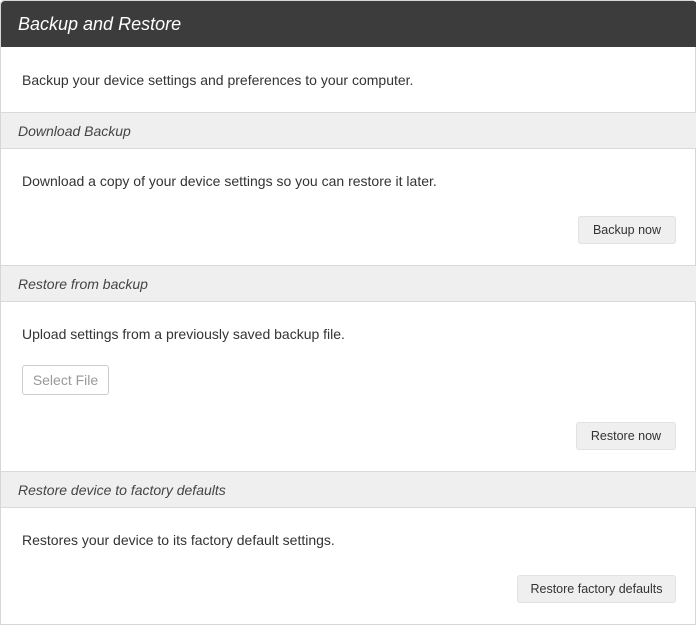  What do you see at coordinates (65, 380) in the screenshot?
I see `select-file-button: Select File` at bounding box center [65, 380].